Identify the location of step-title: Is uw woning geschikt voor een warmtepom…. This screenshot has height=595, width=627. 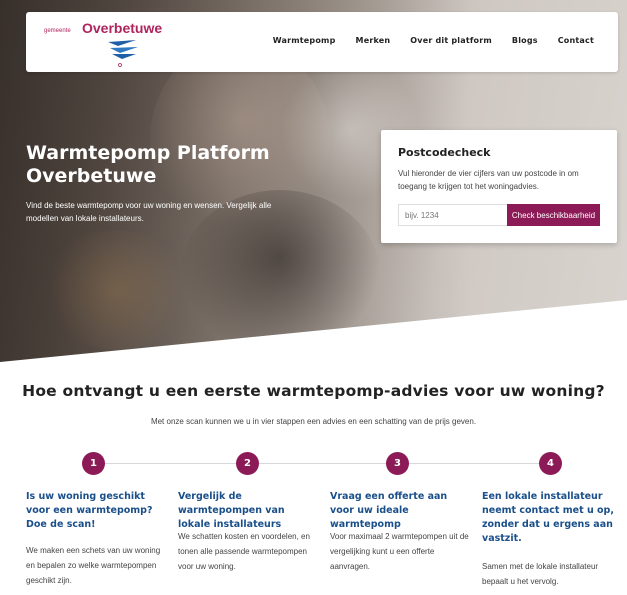
(89, 510).